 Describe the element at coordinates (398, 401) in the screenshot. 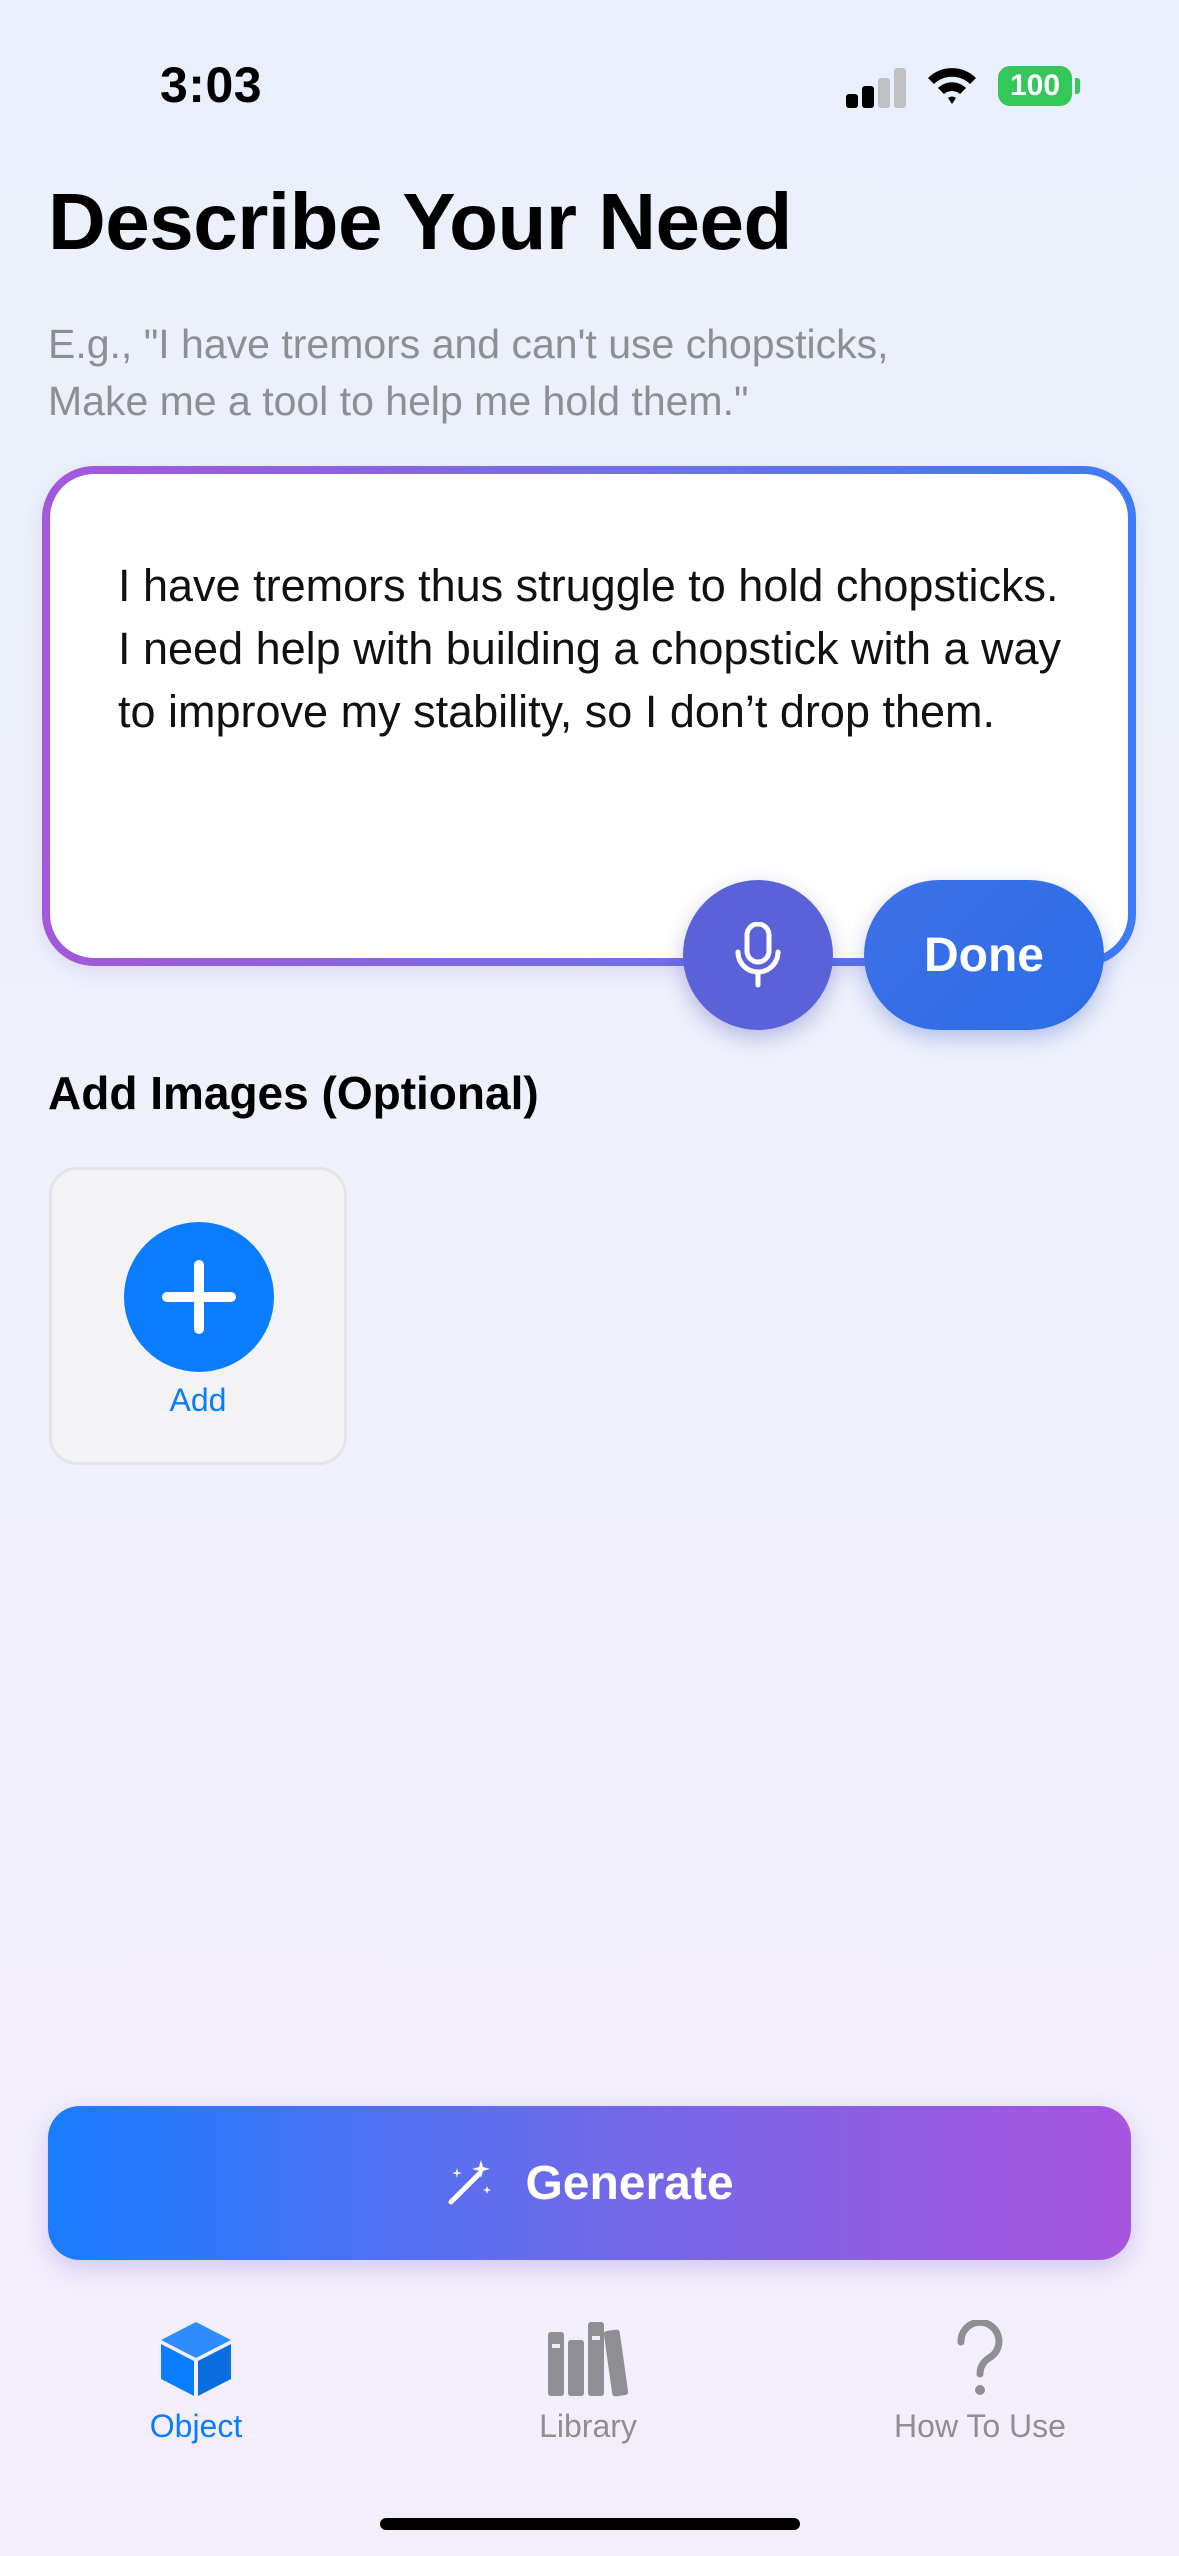

I see `hint-line-2: Make me a tool to help me hold them."` at that location.